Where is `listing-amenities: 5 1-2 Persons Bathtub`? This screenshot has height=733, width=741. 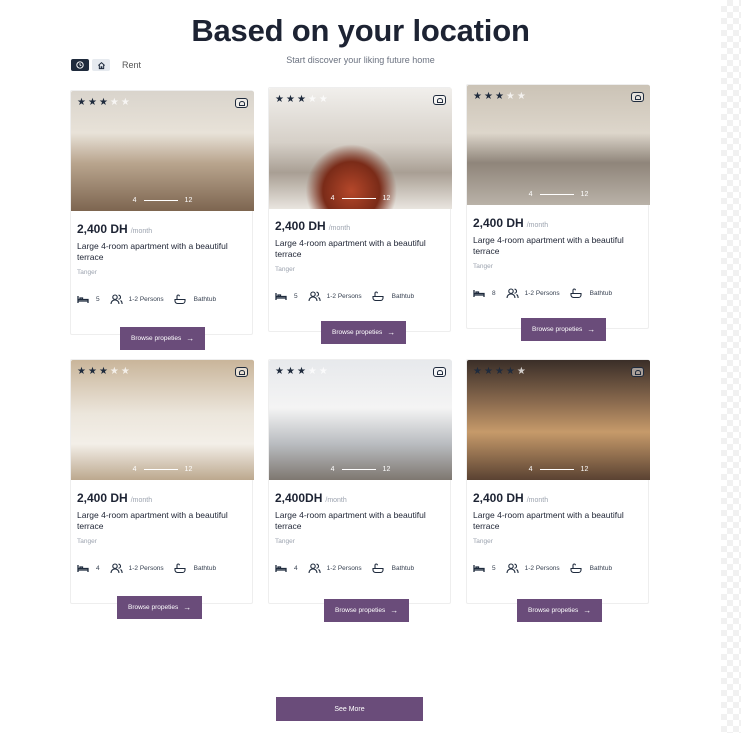 listing-amenities: 5 1-2 Persons Bathtub is located at coordinates (146, 299).